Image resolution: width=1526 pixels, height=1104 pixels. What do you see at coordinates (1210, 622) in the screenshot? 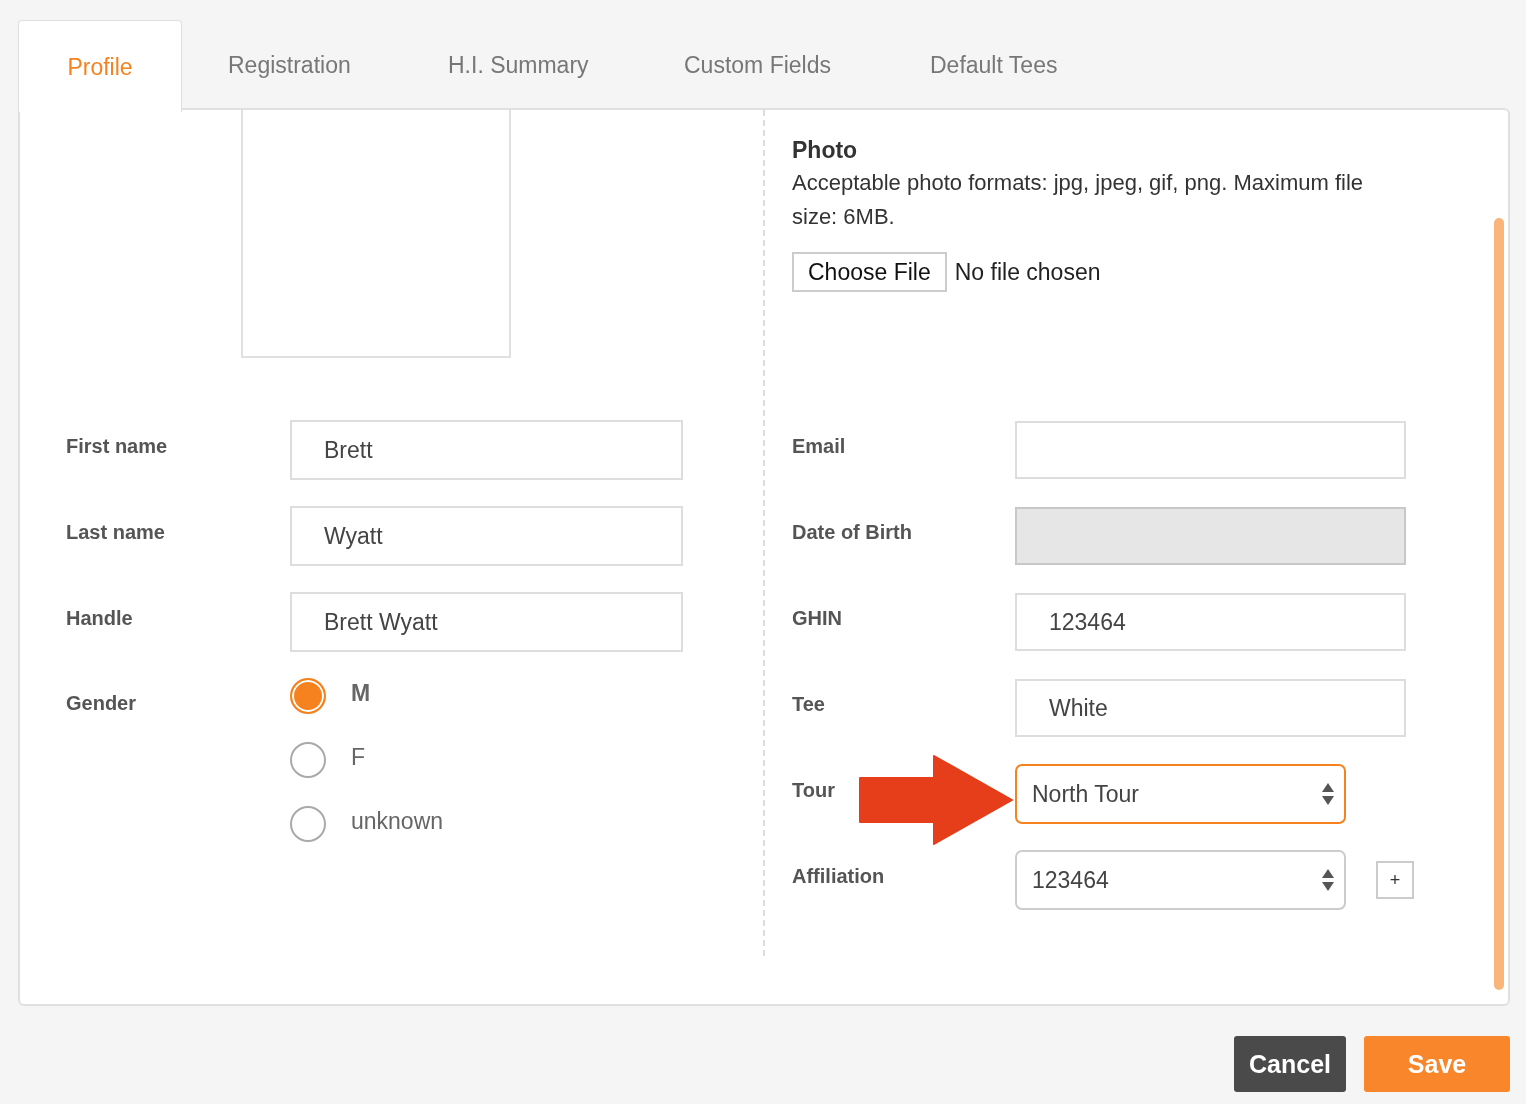
I see `input-field: 123464` at bounding box center [1210, 622].